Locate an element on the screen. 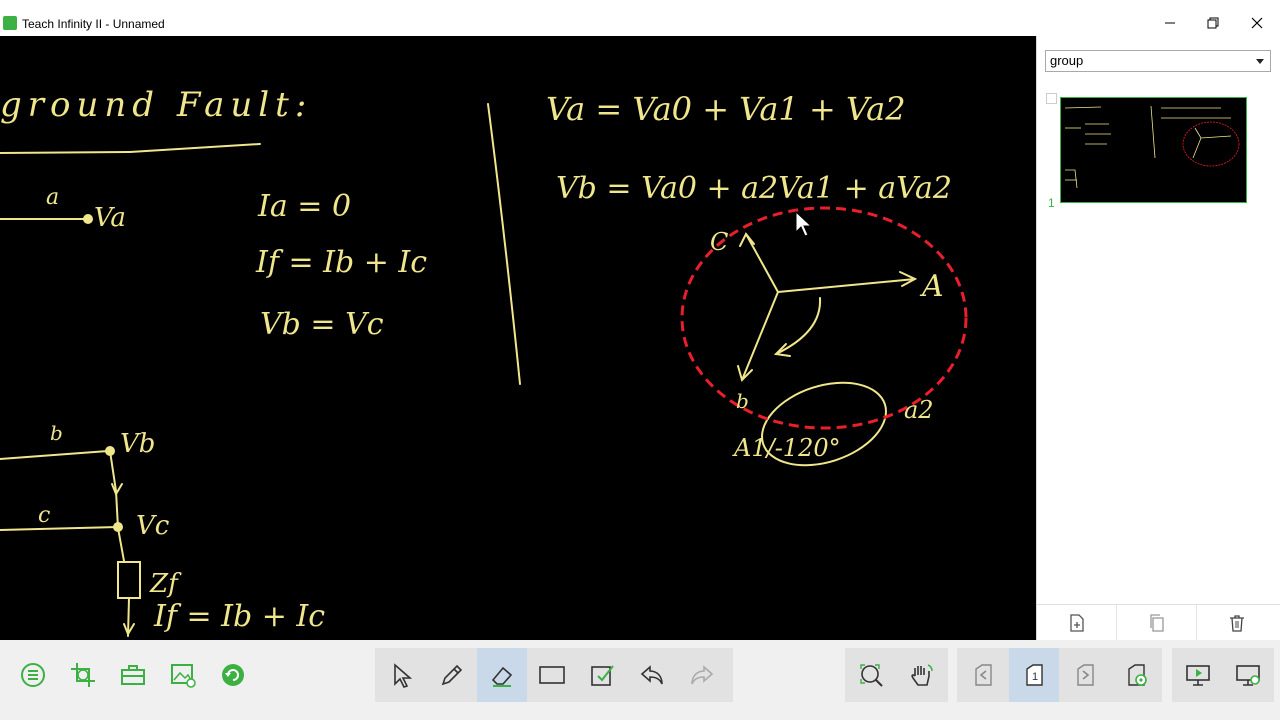 The height and width of the screenshot is (720, 1280). delete-page-button is located at coordinates (1237, 623).